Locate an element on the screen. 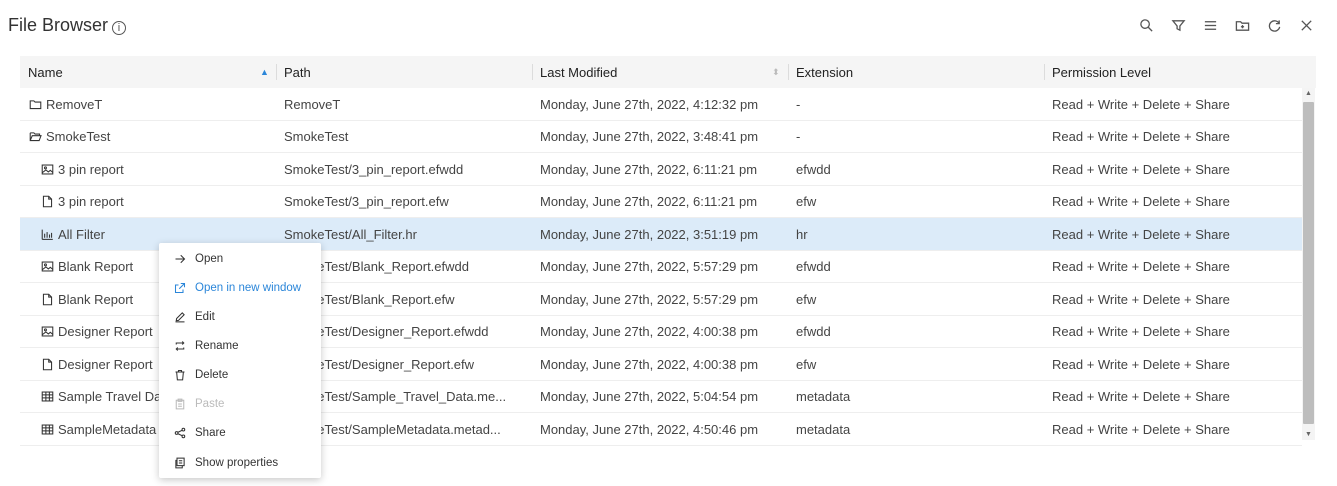 This screenshot has height=486, width=1337. cell-last-modified: Monday, June 27th, 2022, 4:50:46 pm is located at coordinates (649, 429).